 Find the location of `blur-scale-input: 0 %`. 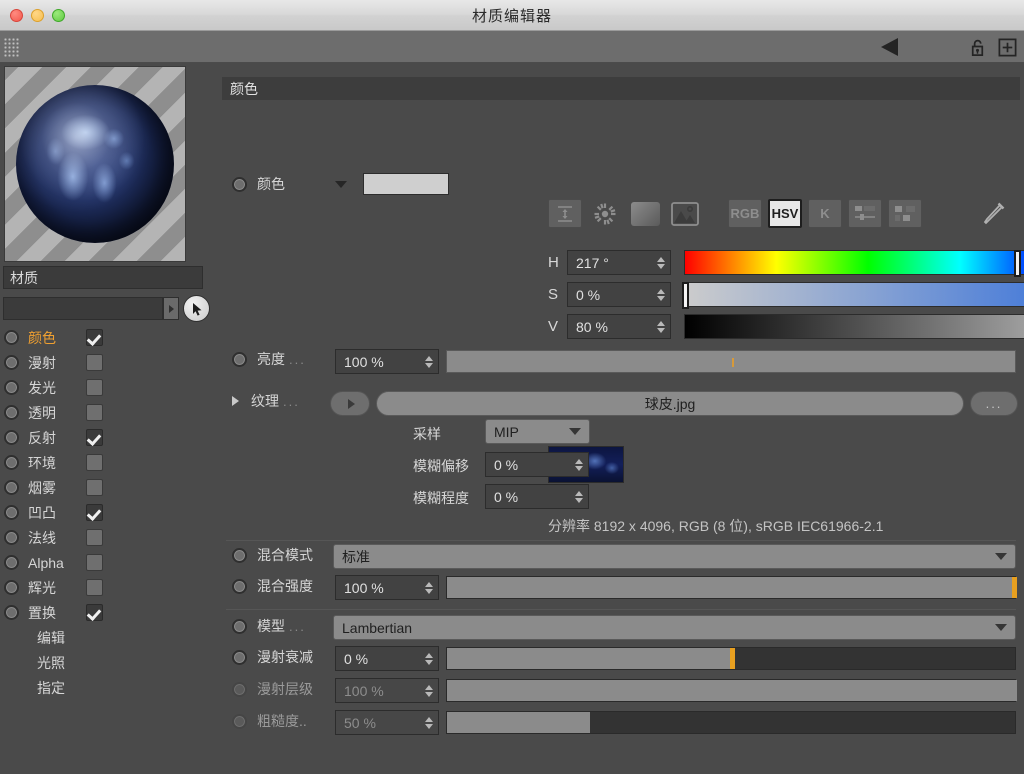

blur-scale-input: 0 % is located at coordinates (537, 496).